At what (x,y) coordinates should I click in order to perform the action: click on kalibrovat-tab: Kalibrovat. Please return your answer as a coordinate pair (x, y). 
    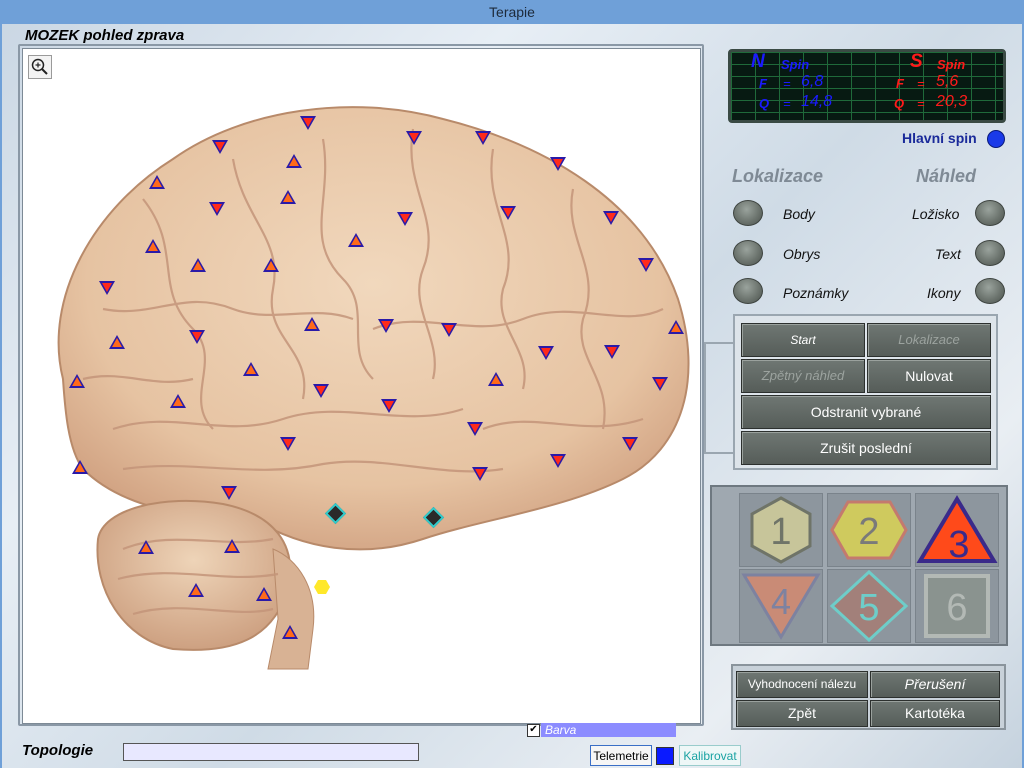
    Looking at the image, I should click on (710, 755).